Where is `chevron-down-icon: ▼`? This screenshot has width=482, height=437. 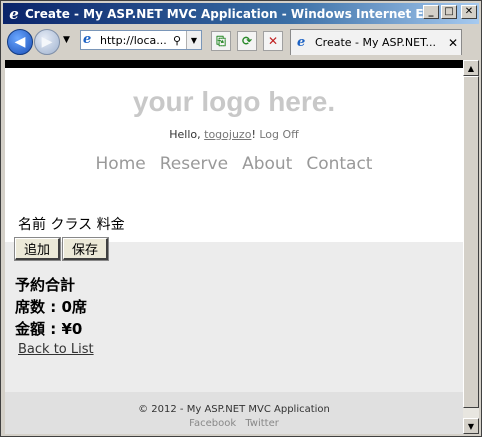
chevron-down-icon: ▼ is located at coordinates (471, 426).